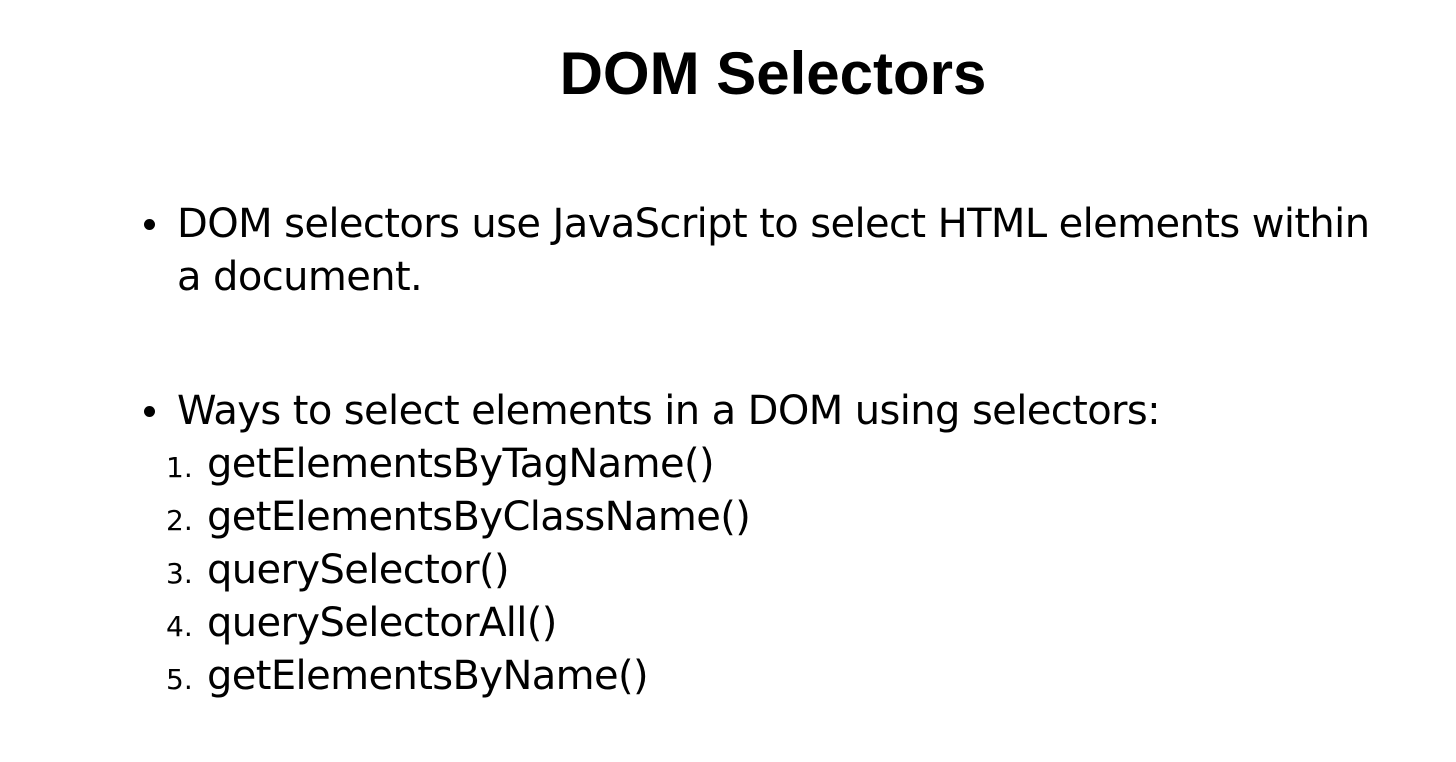  I want to click on method-name: getElementsByClassName(), so click(479, 517).